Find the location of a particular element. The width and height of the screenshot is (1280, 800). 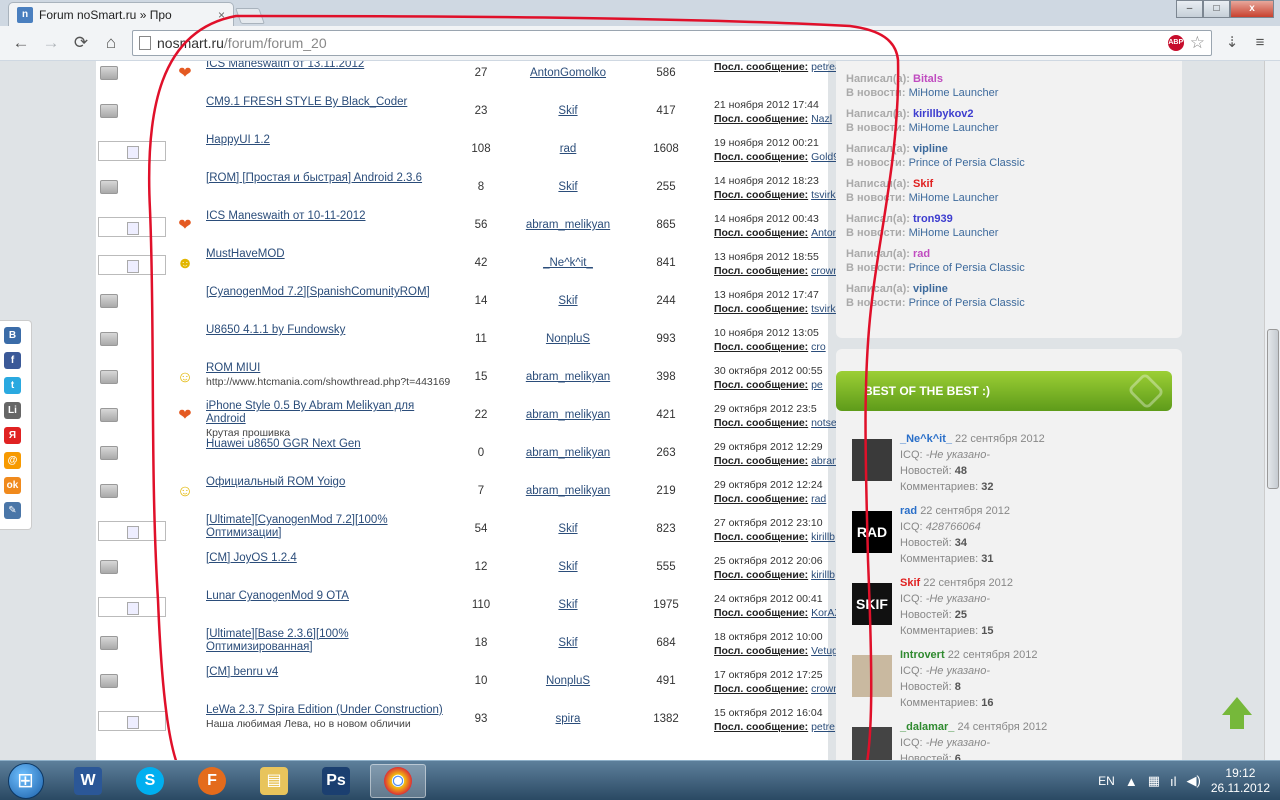

user-avatar: RAD is located at coordinates (872, 532).